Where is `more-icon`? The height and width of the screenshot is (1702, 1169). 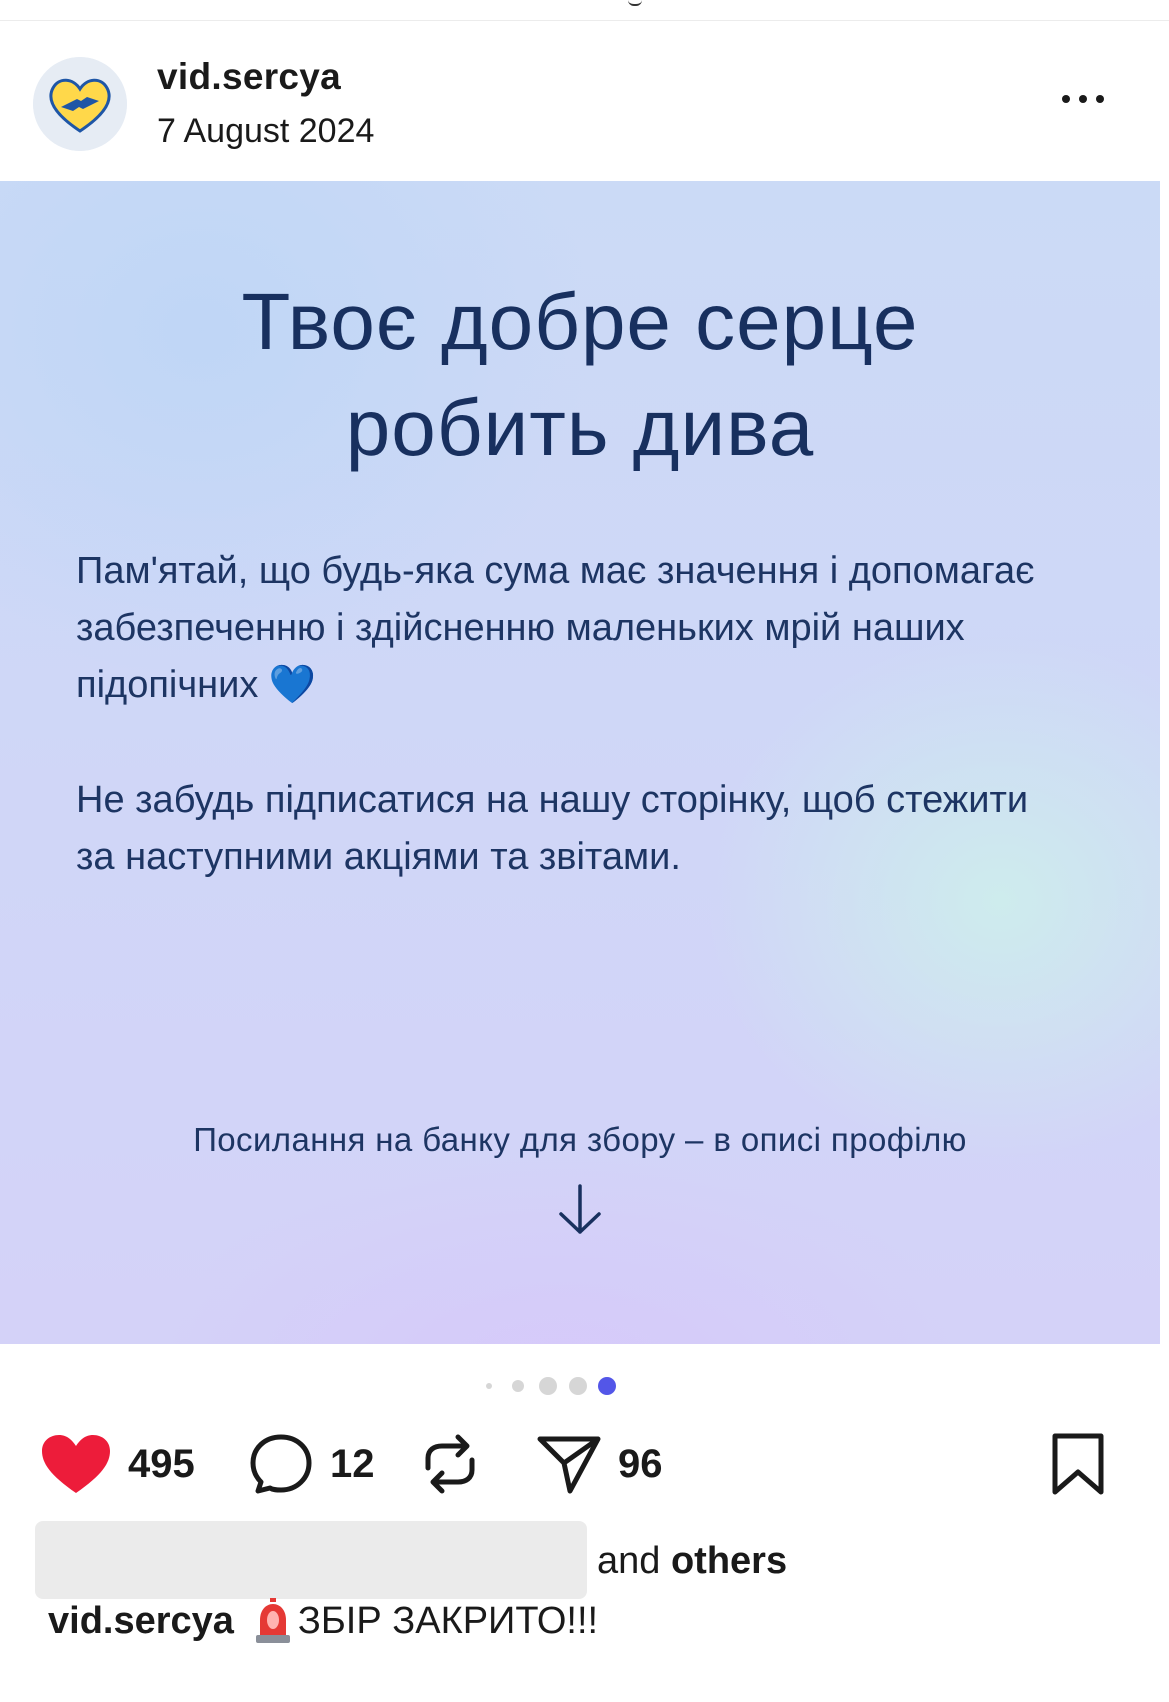
more-icon is located at coordinates (1092, 99).